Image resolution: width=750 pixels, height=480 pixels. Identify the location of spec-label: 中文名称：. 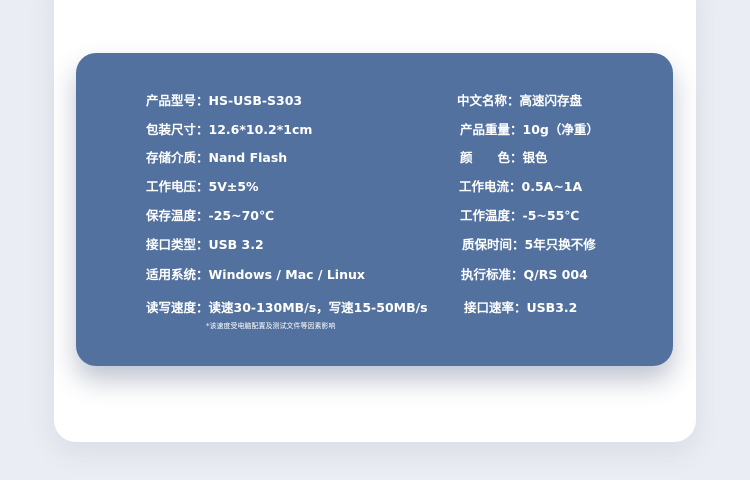
(488, 100).